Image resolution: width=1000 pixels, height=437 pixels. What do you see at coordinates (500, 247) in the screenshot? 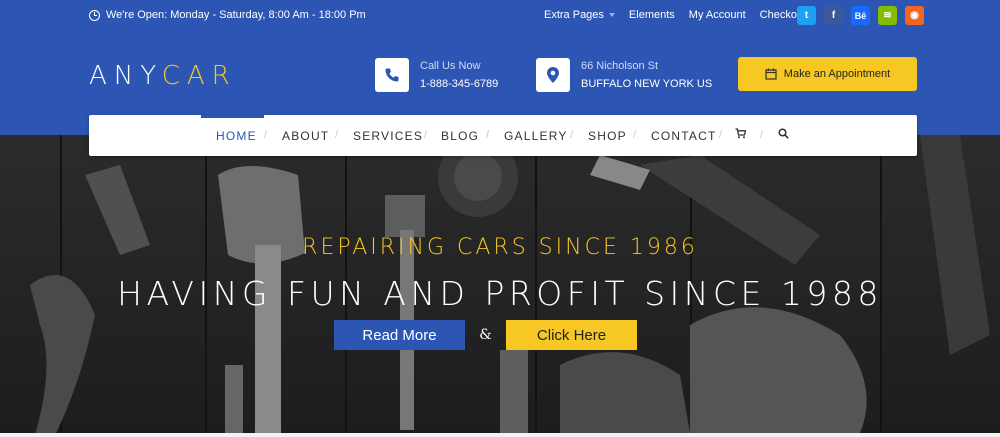
I see `hero-subtitle: REPAIRING CARS SINCE 1986` at bounding box center [500, 247].